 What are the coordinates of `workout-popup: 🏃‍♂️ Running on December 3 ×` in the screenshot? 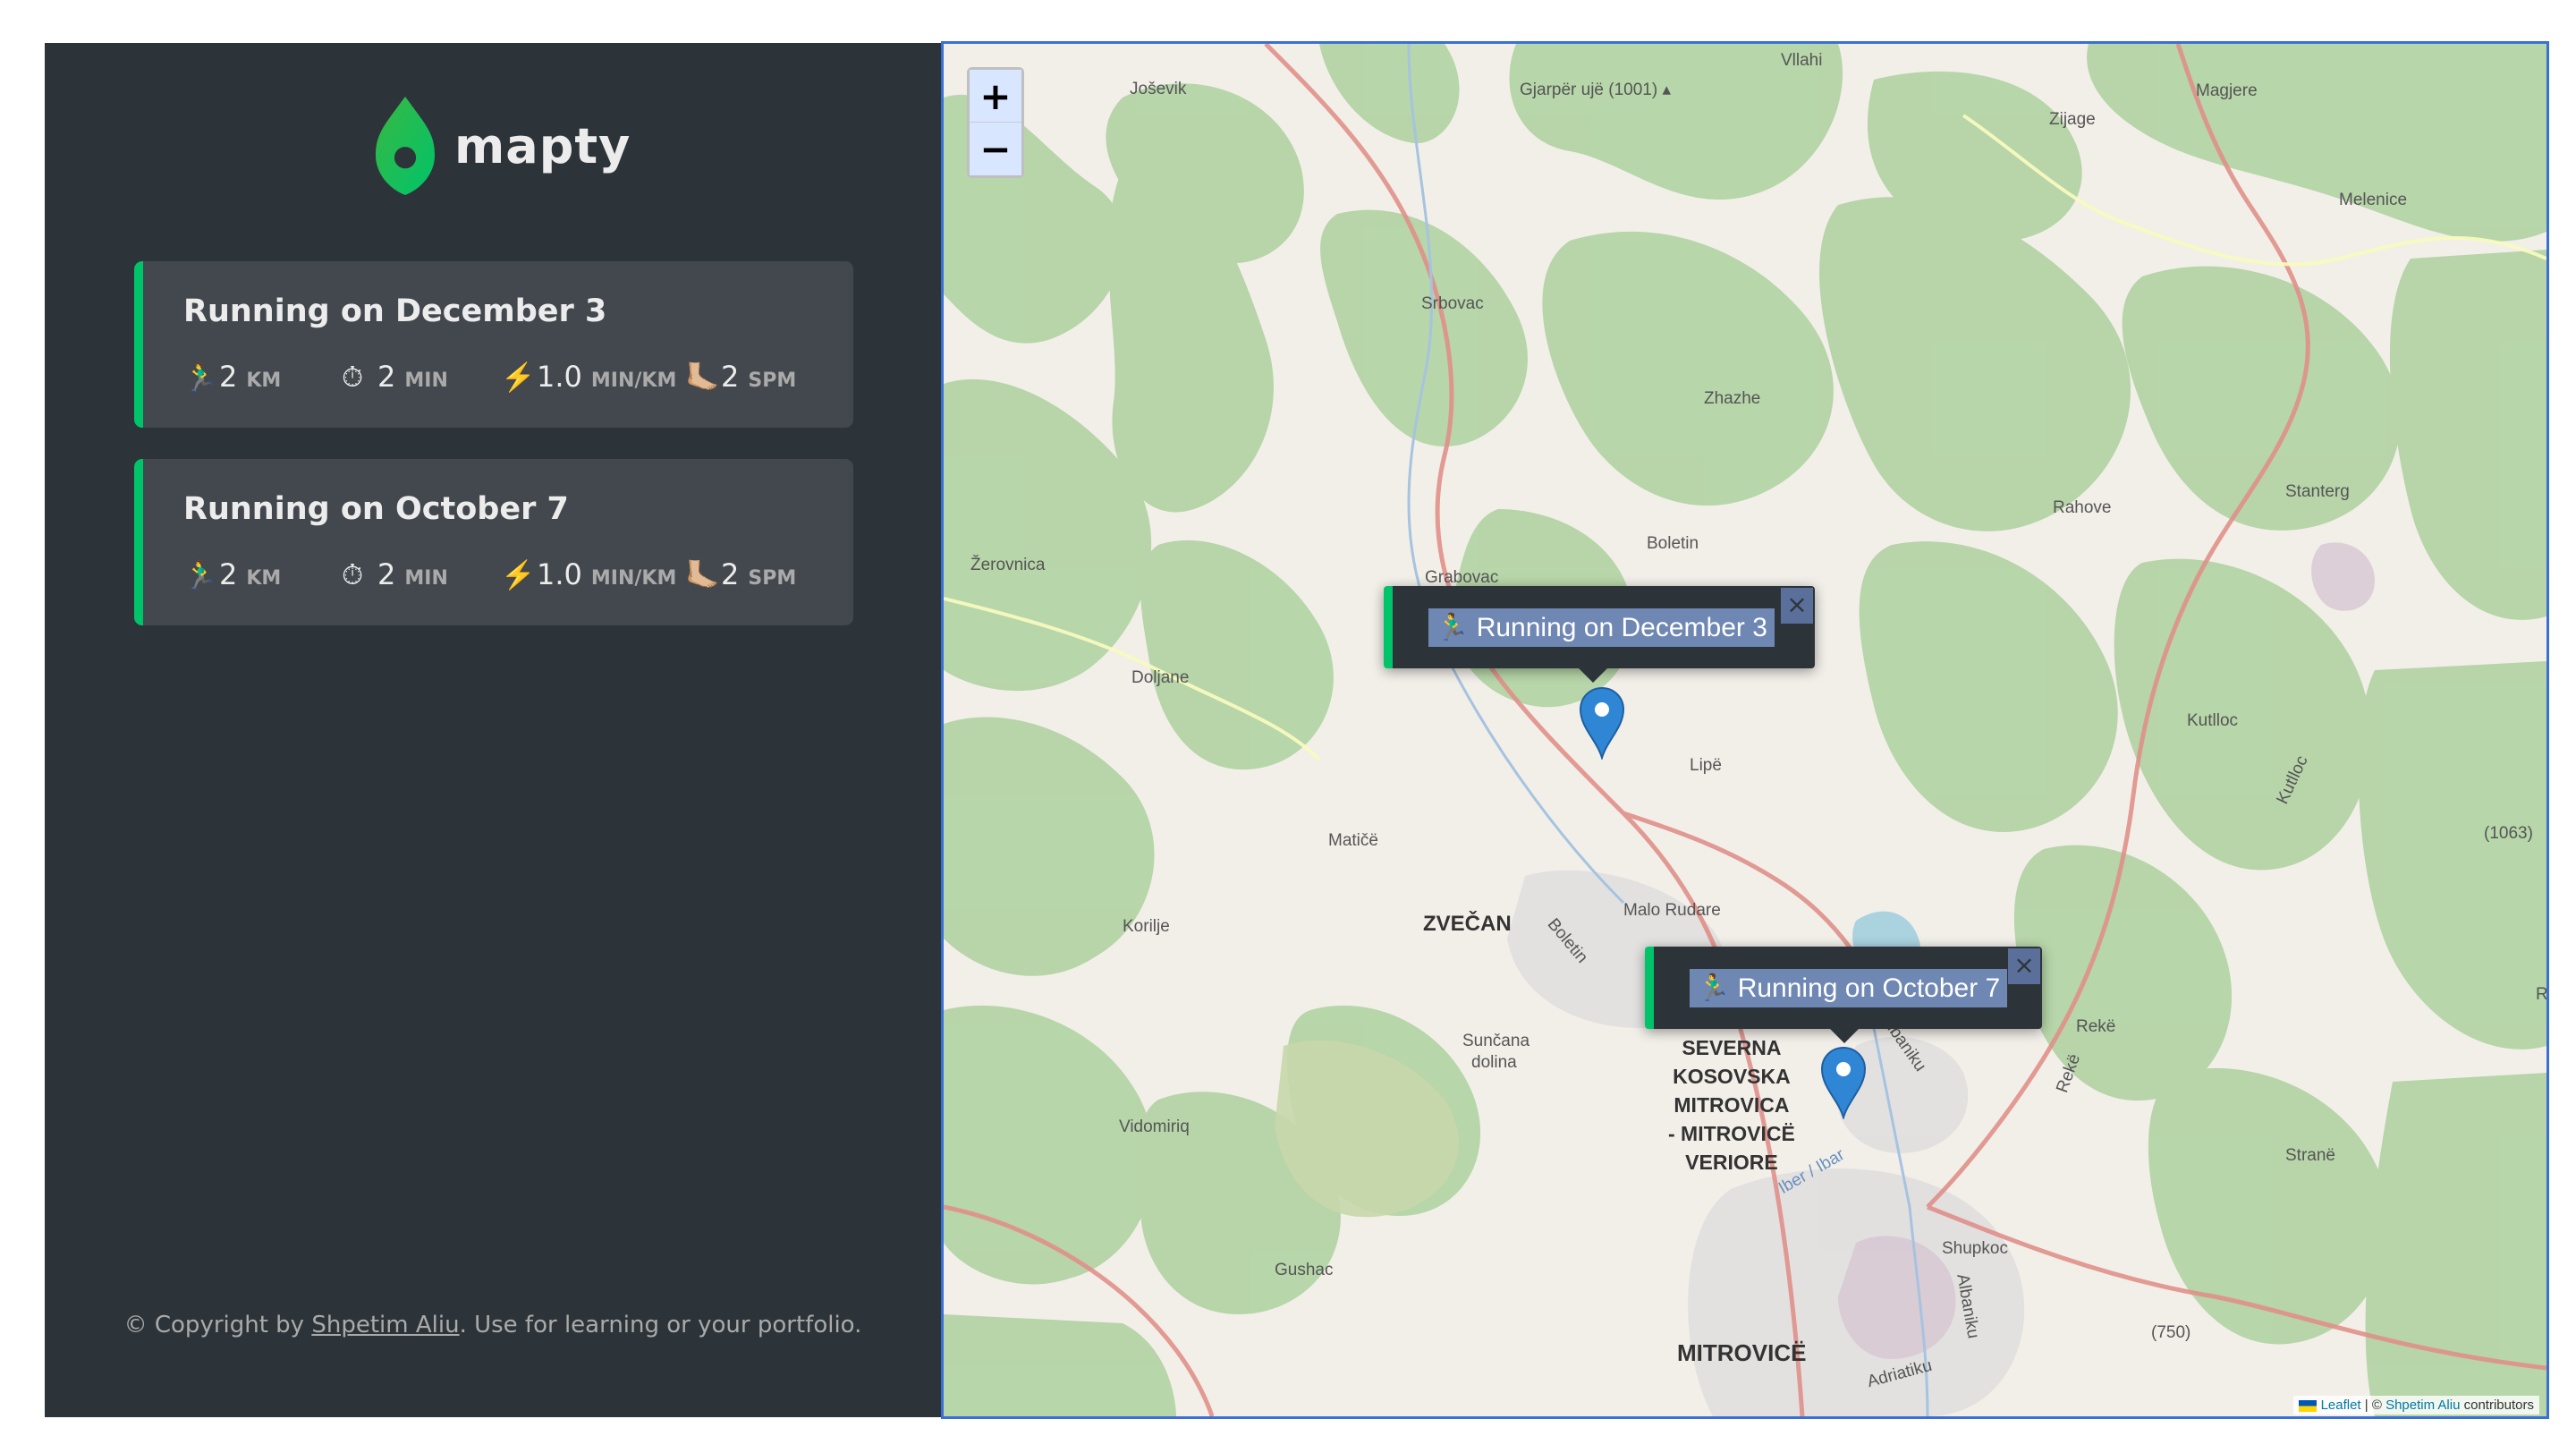 It's located at (1599, 634).